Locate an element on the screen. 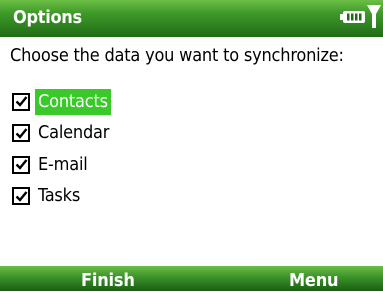 The height and width of the screenshot is (292, 383). option-label: E-mail is located at coordinates (63, 164).